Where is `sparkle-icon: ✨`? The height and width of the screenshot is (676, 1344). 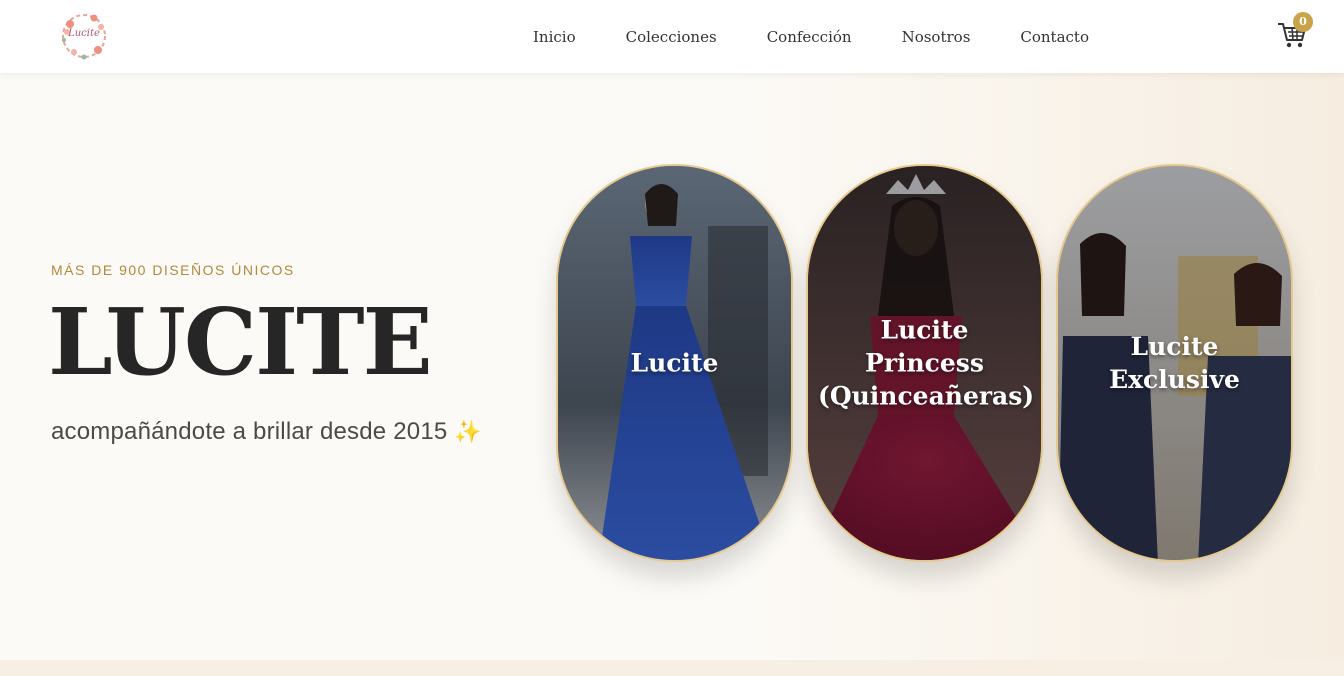 sparkle-icon: ✨ is located at coordinates (468, 431).